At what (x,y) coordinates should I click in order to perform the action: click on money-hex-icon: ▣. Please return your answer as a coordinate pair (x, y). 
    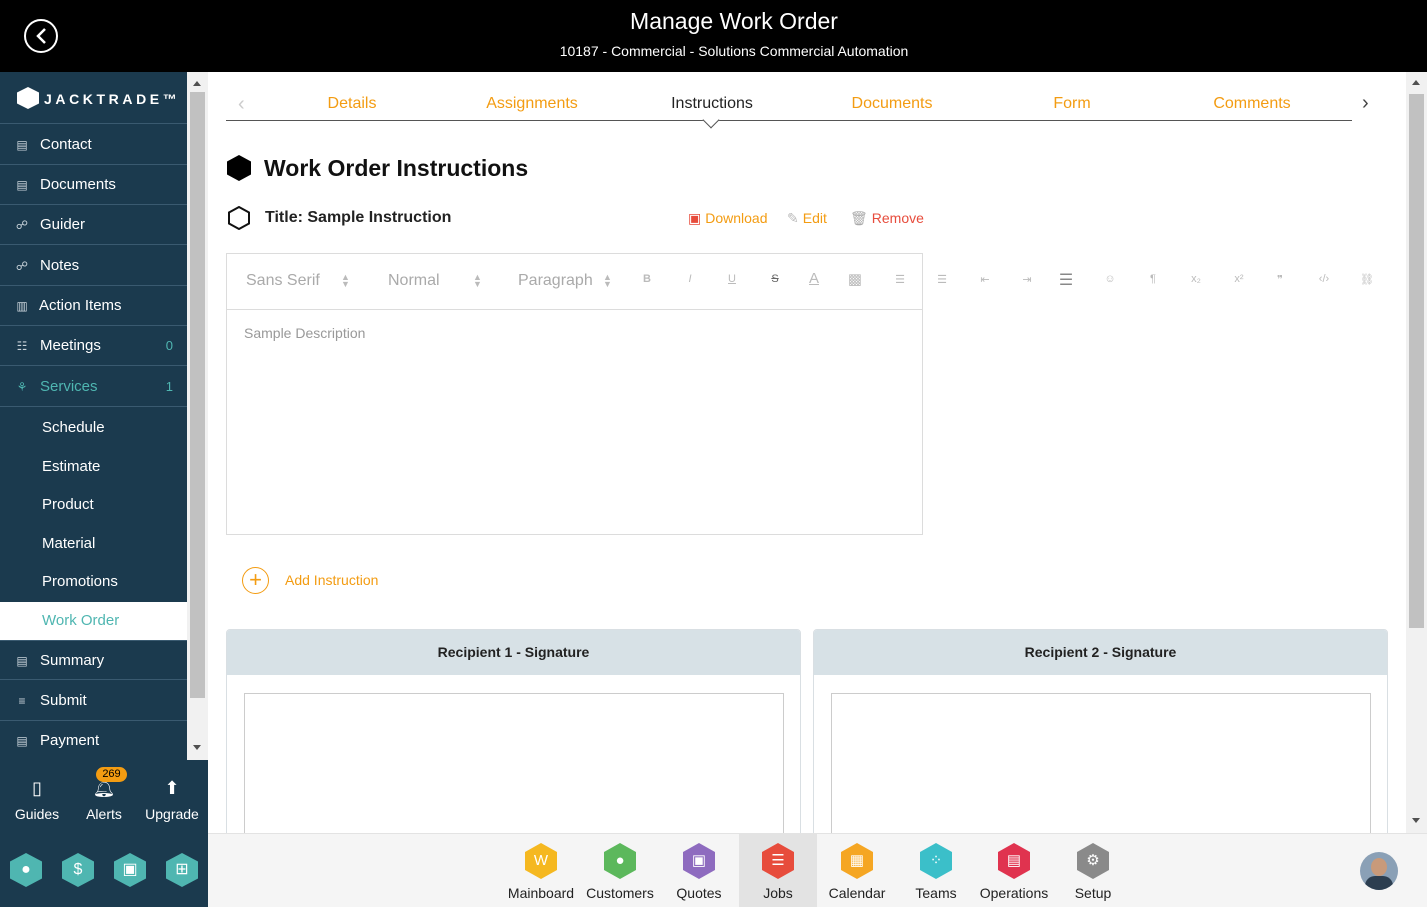
    Looking at the image, I should click on (130, 870).